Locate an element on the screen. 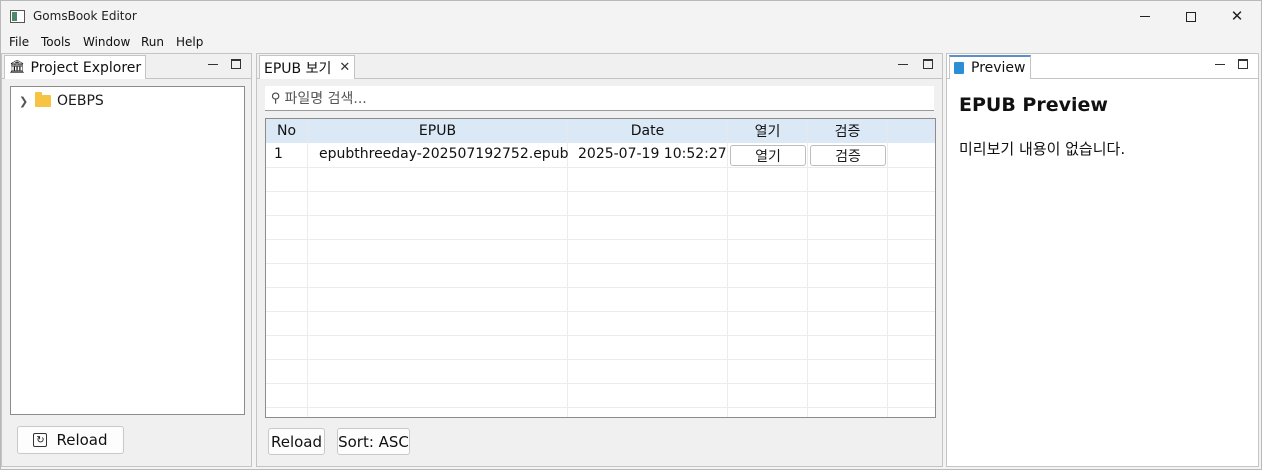 The image size is (1262, 470). verify-button: 검증 is located at coordinates (848, 155).